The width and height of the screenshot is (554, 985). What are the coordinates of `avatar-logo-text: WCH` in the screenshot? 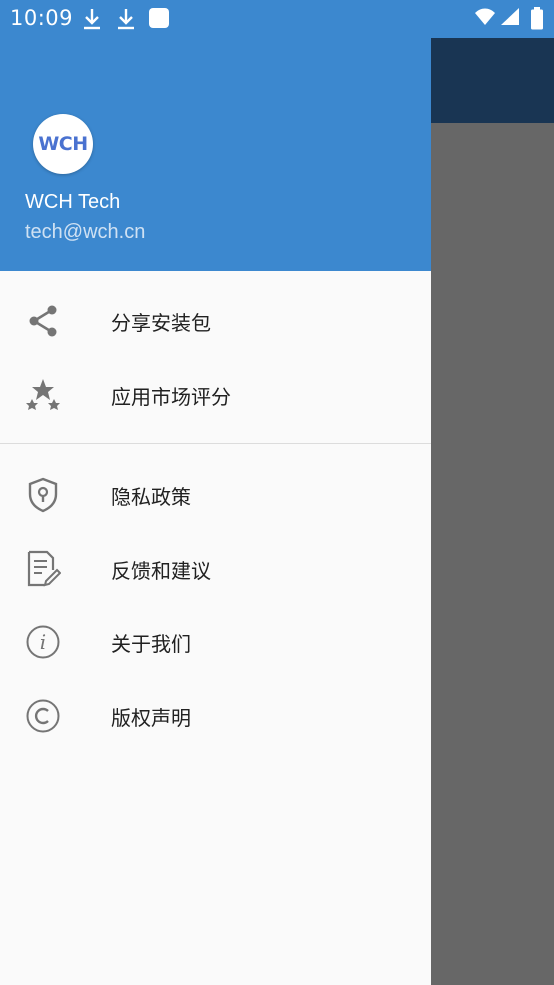 It's located at (63, 144).